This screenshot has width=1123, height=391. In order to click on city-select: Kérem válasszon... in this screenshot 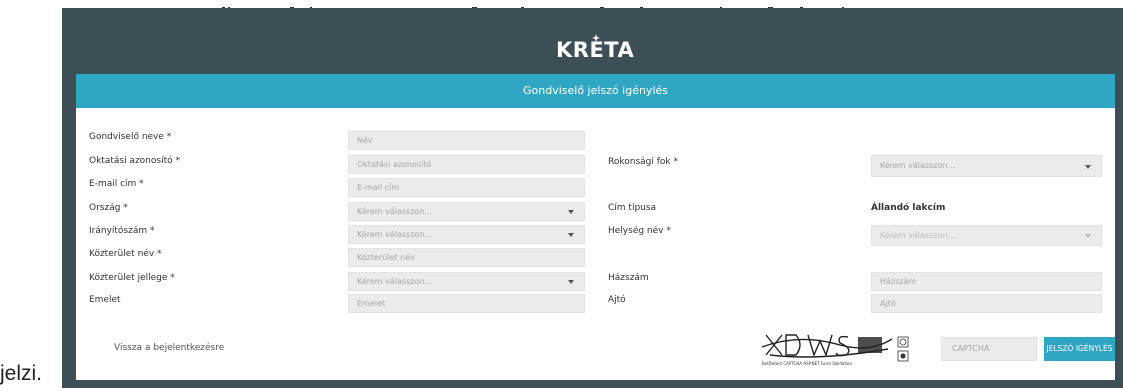, I will do `click(986, 235)`.